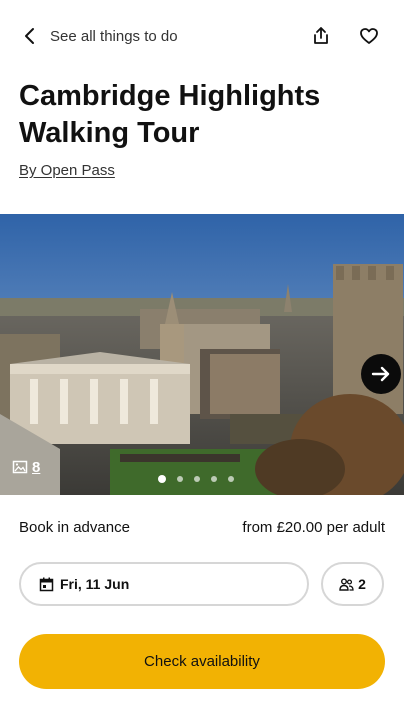  What do you see at coordinates (202, 661) in the screenshot?
I see `check-availability-button: Check availability` at bounding box center [202, 661].